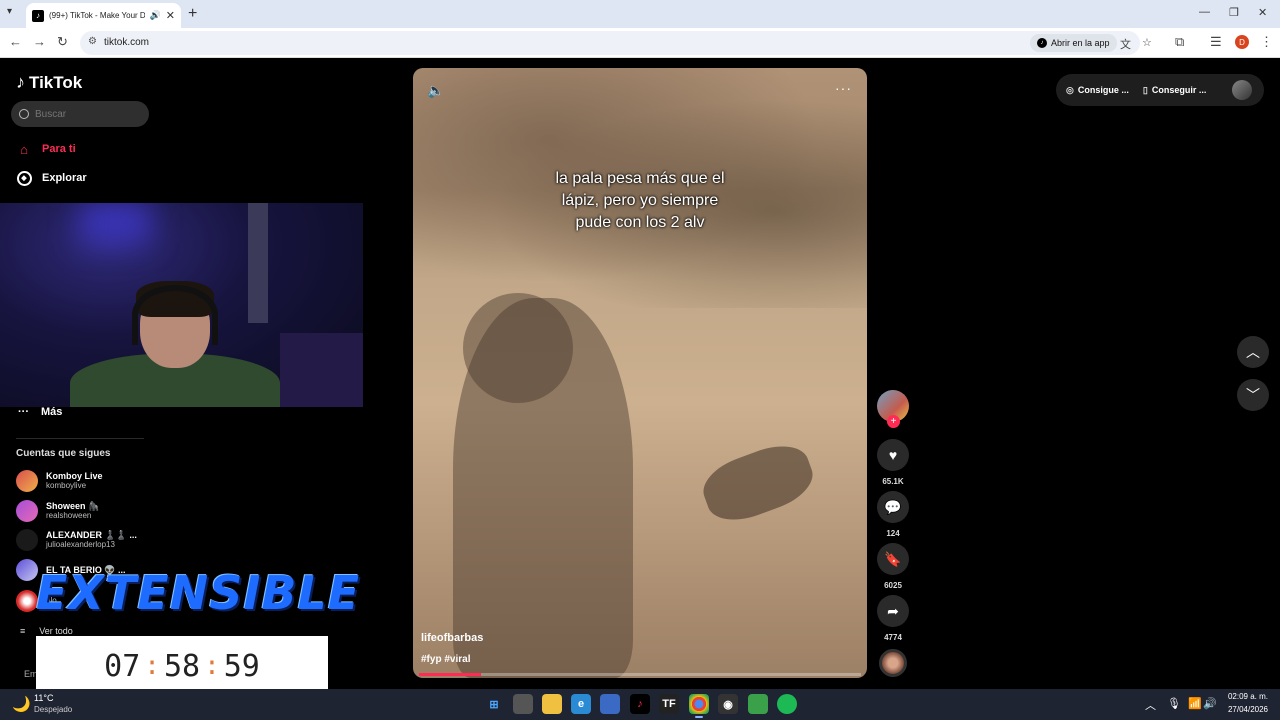  What do you see at coordinates (23, 412) in the screenshot?
I see `more-dots-icon: ···` at bounding box center [23, 412].